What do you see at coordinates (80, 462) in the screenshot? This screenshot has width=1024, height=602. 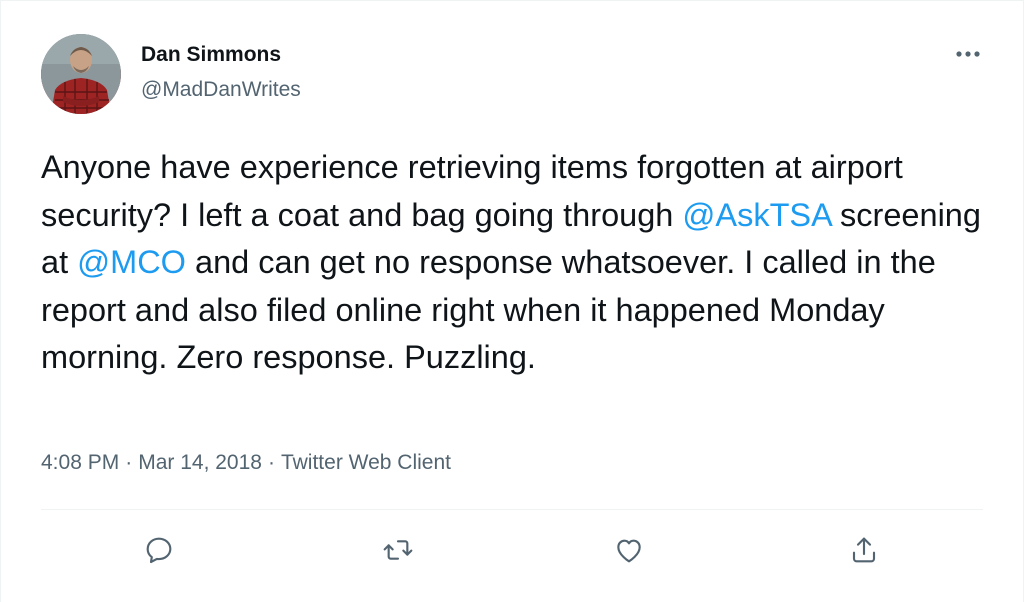 I see `tweet-time: 4:08 PM` at bounding box center [80, 462].